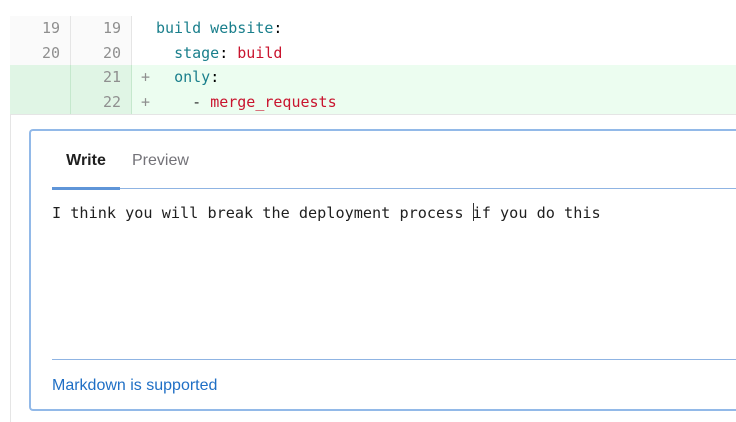  I want to click on new-line-number: 22, so click(101, 101).